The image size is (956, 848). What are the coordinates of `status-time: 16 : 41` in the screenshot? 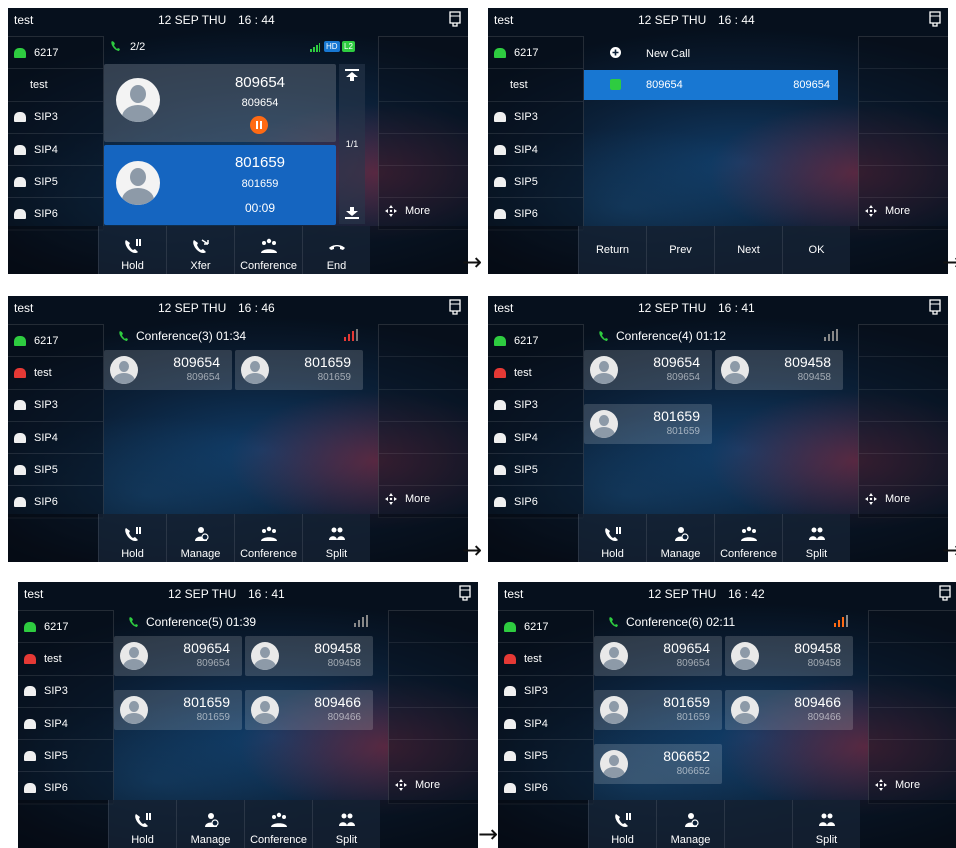 It's located at (266, 594).